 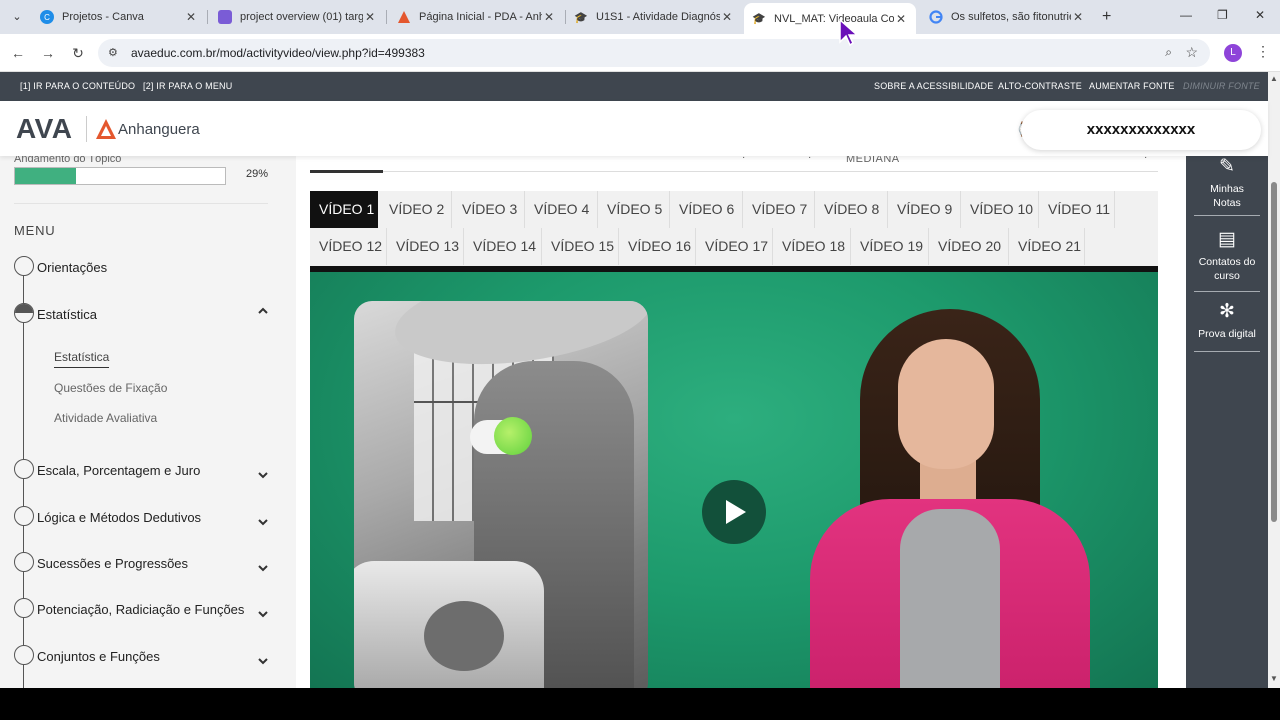 I want to click on video-tab-5: VÍDEO 5, so click(x=634, y=209).